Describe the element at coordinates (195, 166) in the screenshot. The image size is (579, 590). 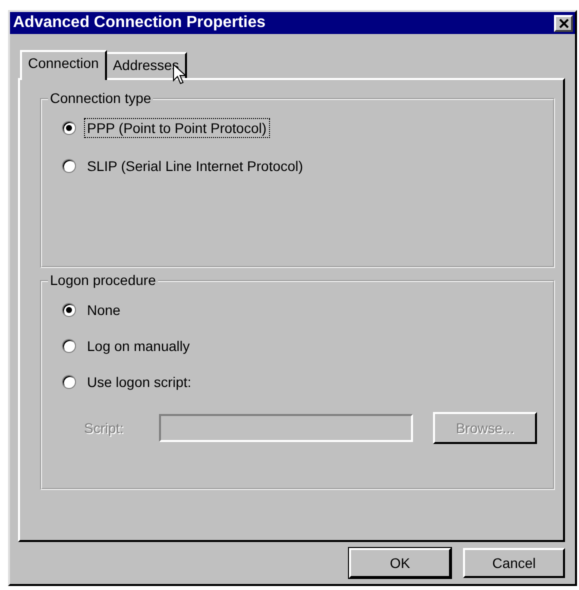
I see `option-label: SLIP (Serial Line Internet Protocol)` at that location.